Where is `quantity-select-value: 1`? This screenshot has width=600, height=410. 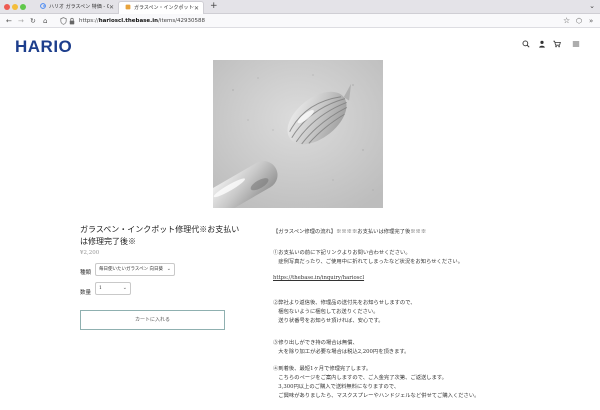
quantity-select-value: 1 is located at coordinates (100, 288).